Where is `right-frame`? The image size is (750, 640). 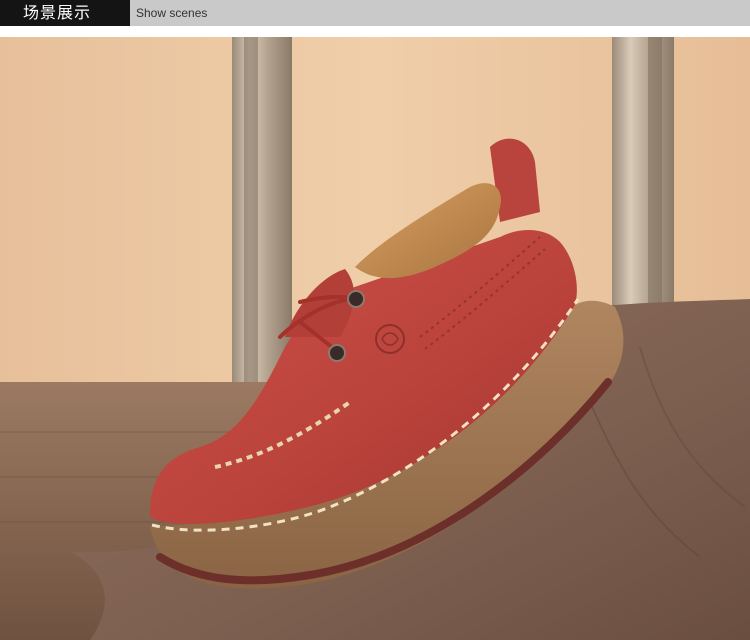
right-frame is located at coordinates (643, 182).